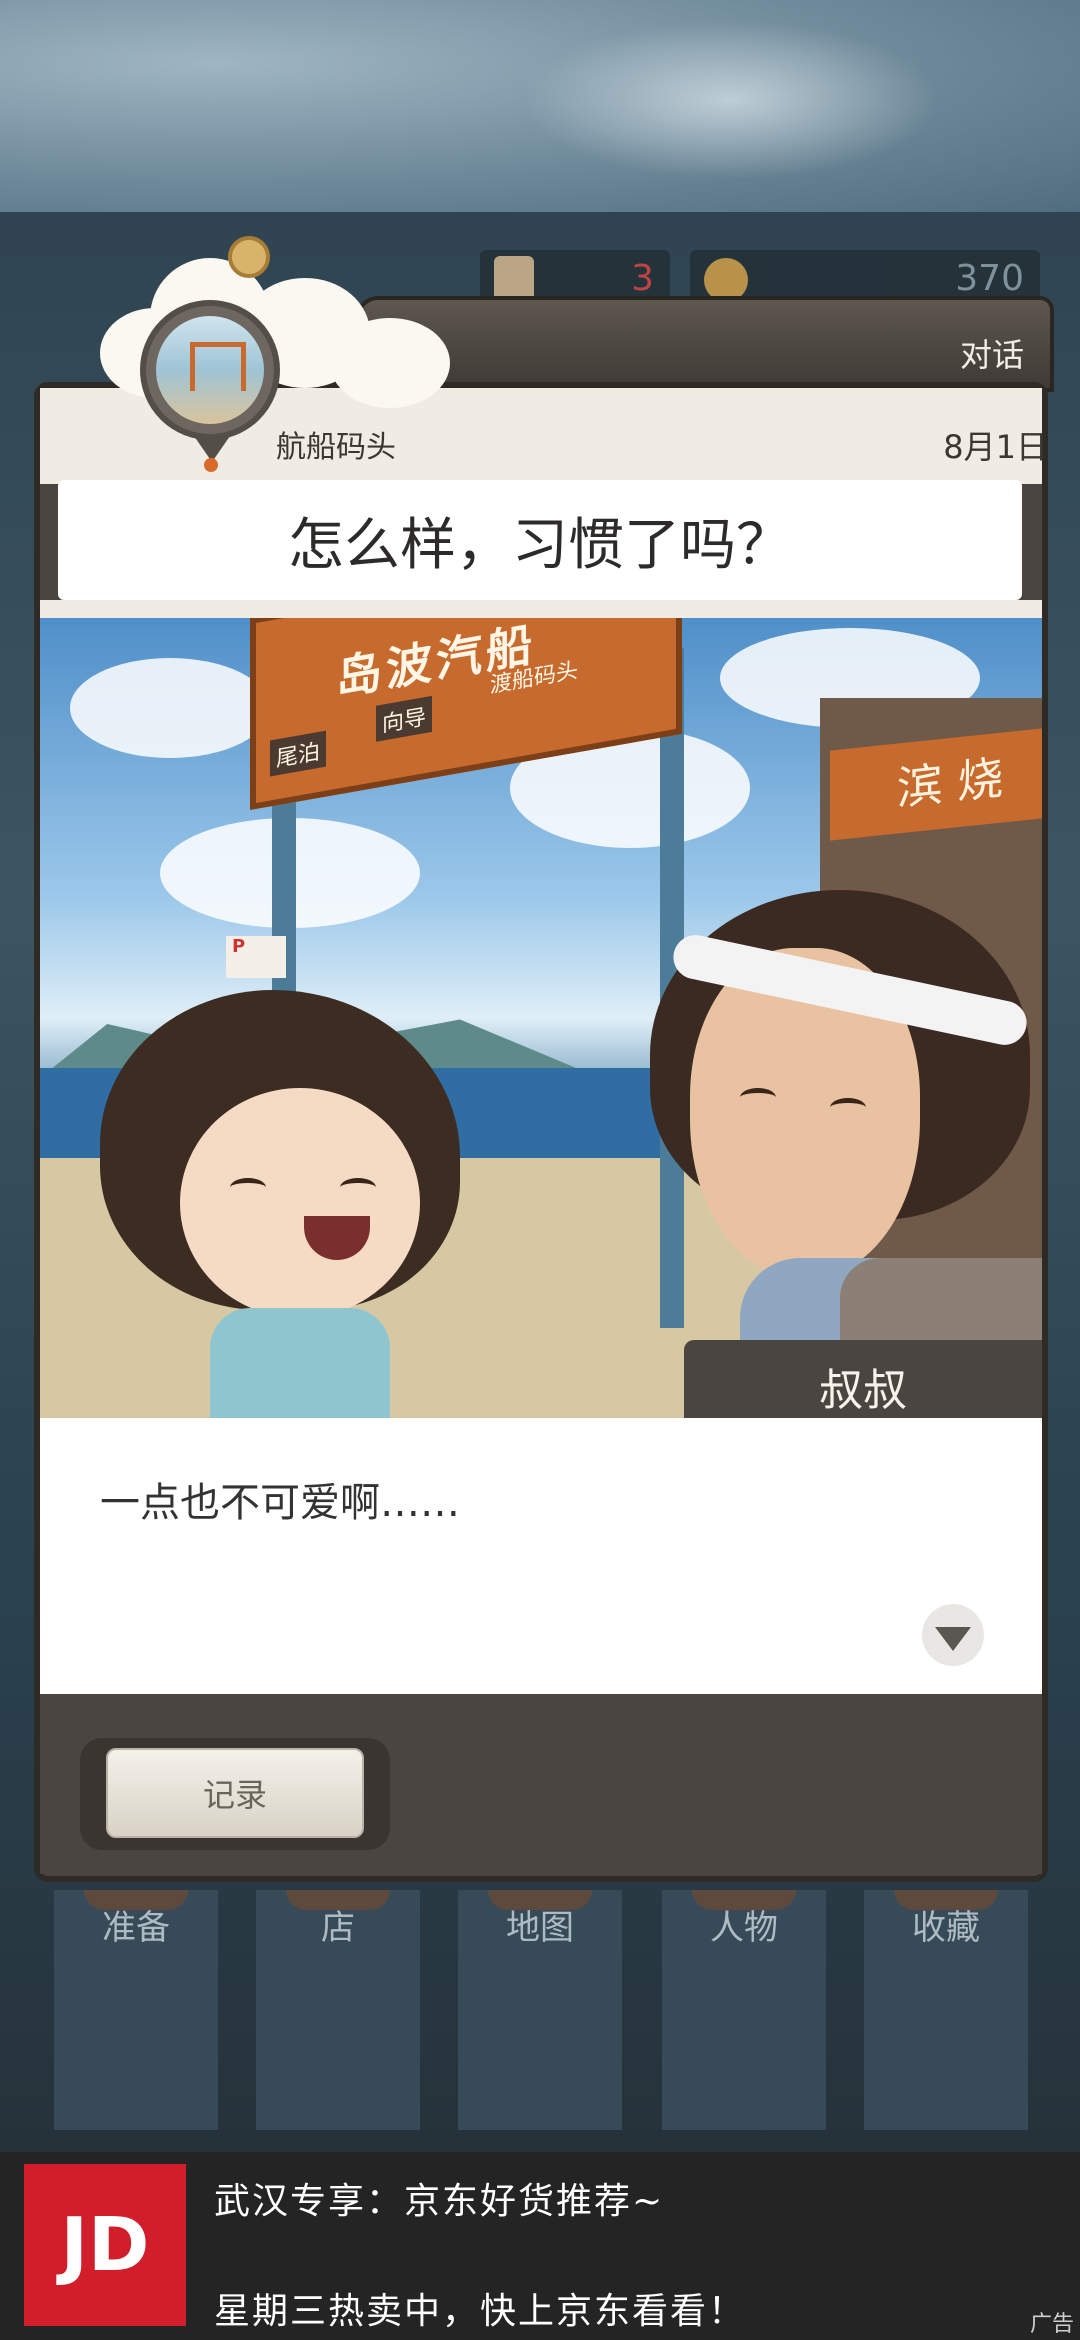 This screenshot has height=2340, width=1080. What do you see at coordinates (210, 370) in the screenshot?
I see `location-pin-icon` at bounding box center [210, 370].